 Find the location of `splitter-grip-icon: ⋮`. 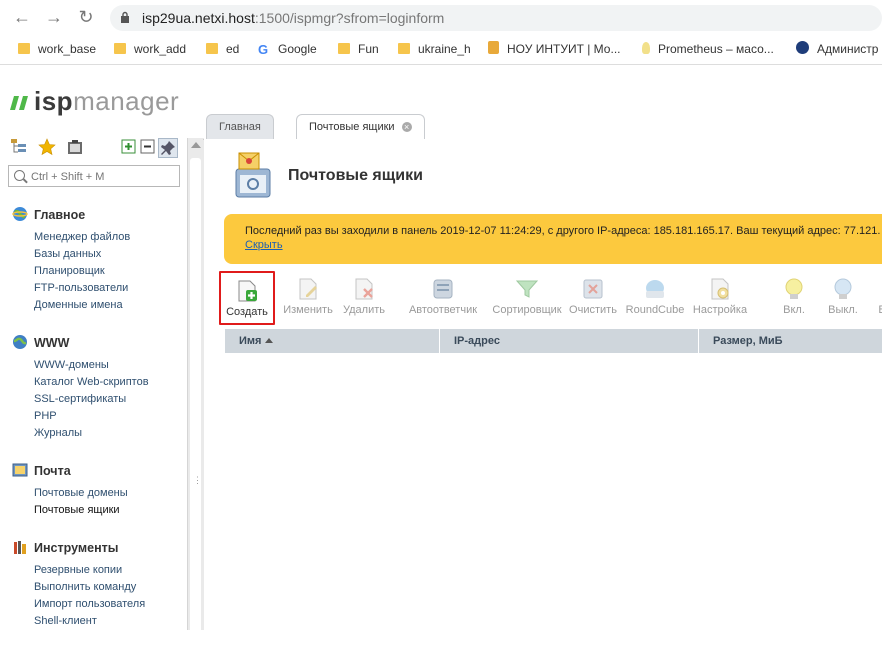

splitter-grip-icon: ⋮ is located at coordinates (197, 480).